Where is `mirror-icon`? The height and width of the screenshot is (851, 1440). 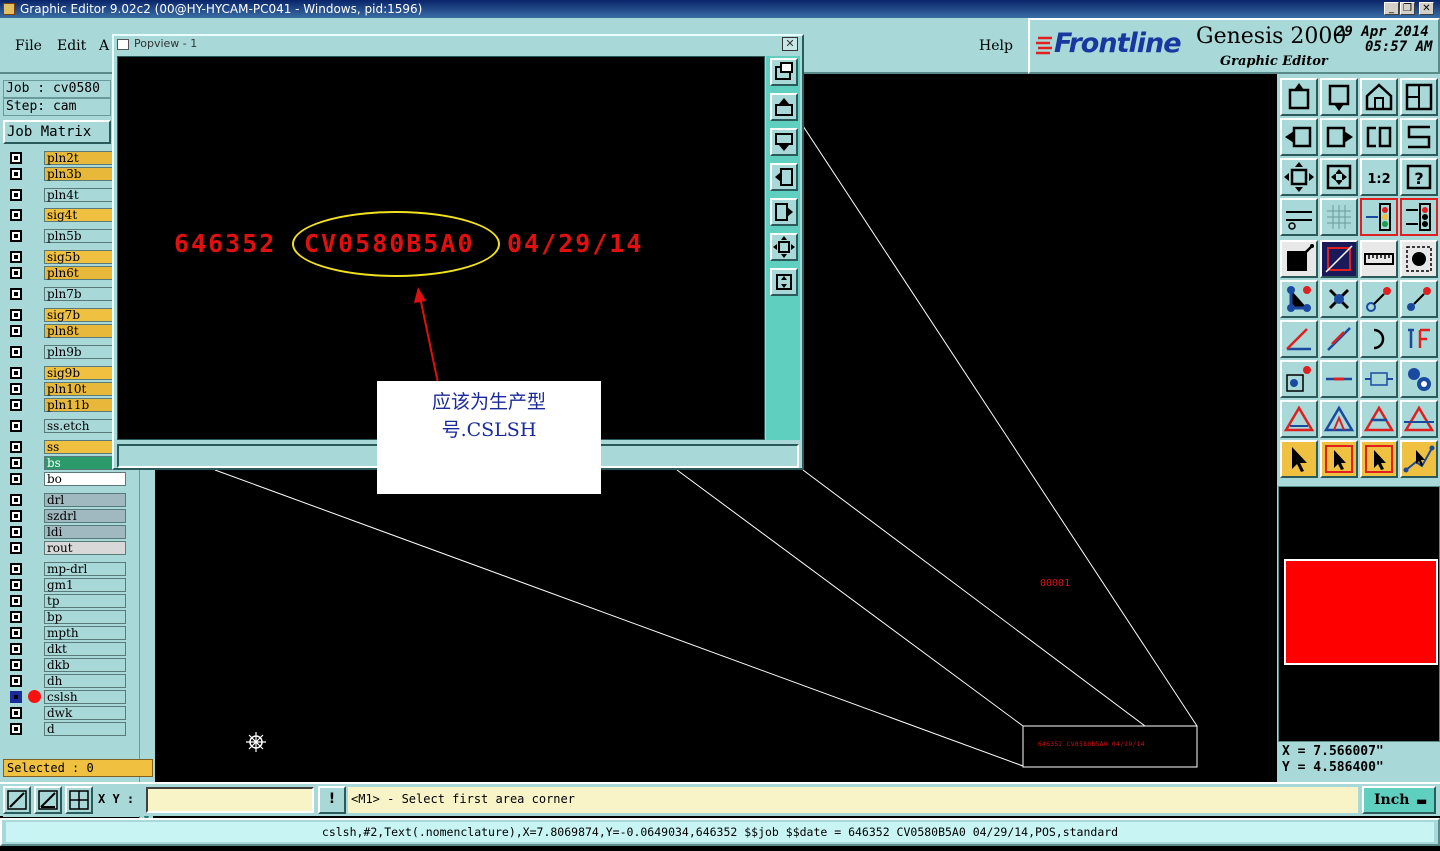
mirror-icon is located at coordinates (1379, 137).